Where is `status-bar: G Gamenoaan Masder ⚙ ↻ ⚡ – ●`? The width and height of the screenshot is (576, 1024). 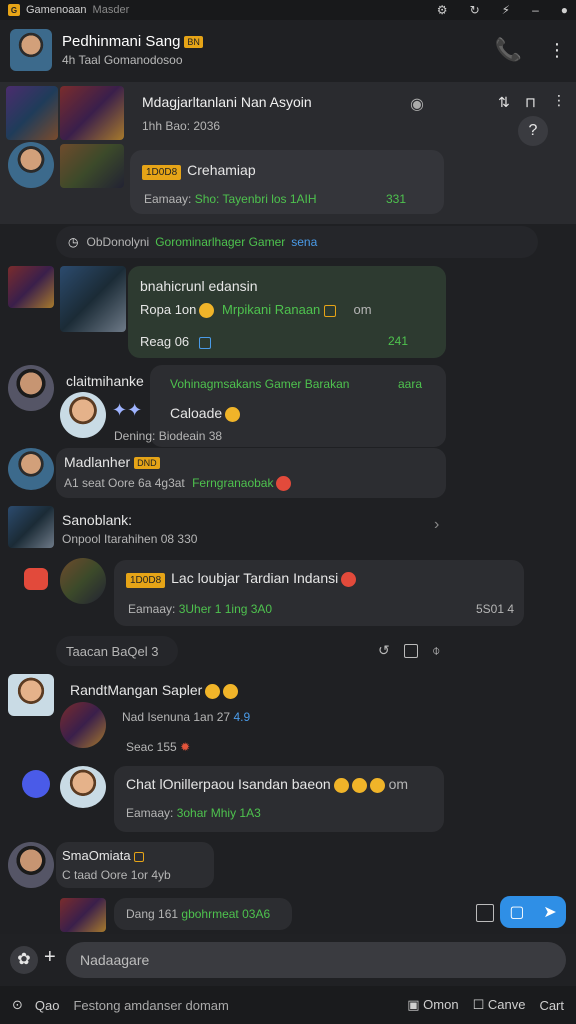
status-bar: G Gamenoaan Masder ⚙ ↻ ⚡ – ● is located at coordinates (288, 10).